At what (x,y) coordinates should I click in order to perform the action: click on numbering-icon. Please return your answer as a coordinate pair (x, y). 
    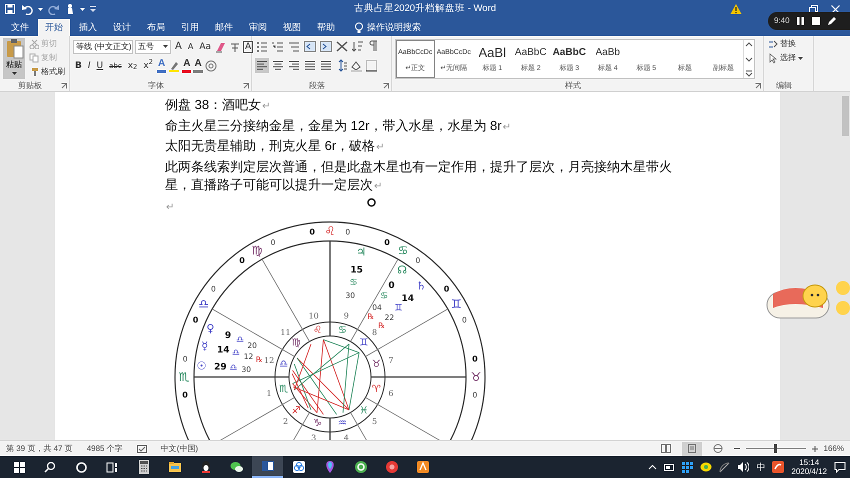
    Looking at the image, I should click on (278, 46).